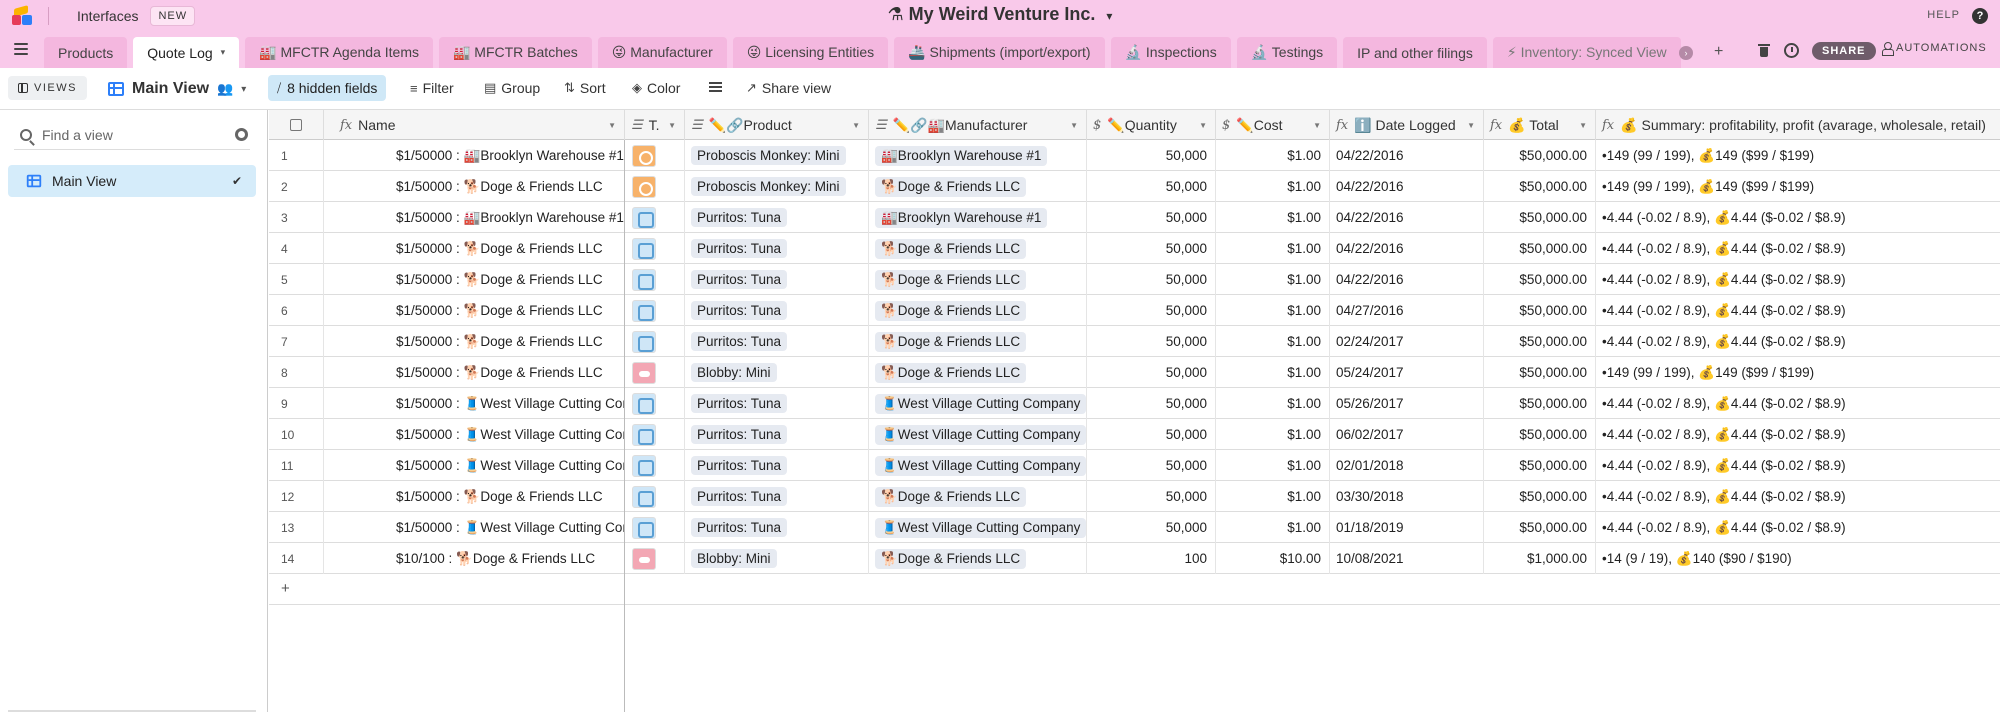  I want to click on share-button: SHARE, so click(1844, 51).